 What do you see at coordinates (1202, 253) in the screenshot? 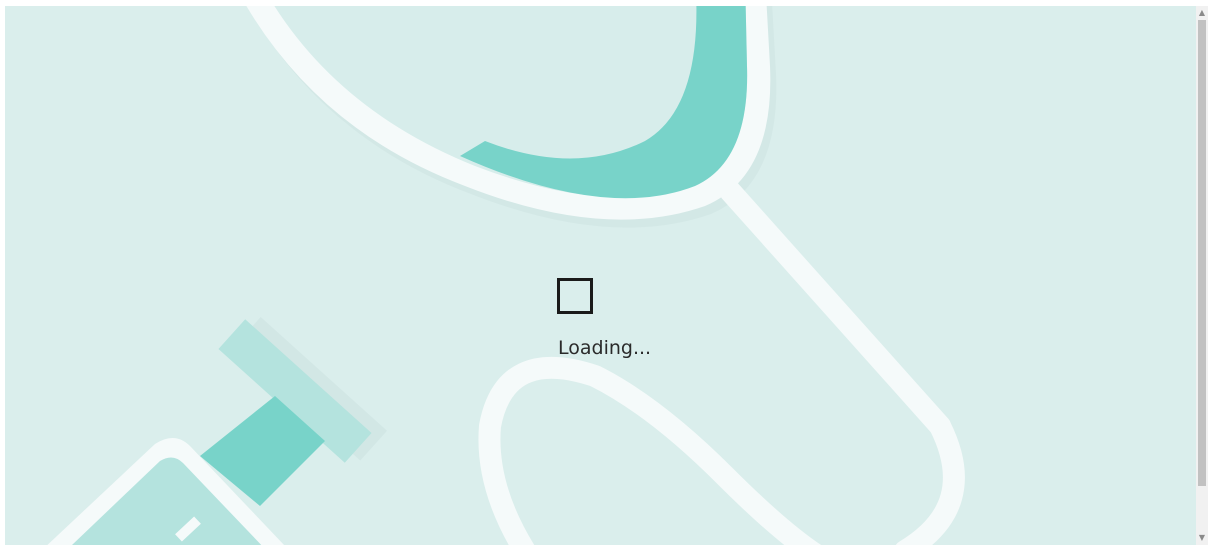
I see `scrollbar-thumb` at bounding box center [1202, 253].